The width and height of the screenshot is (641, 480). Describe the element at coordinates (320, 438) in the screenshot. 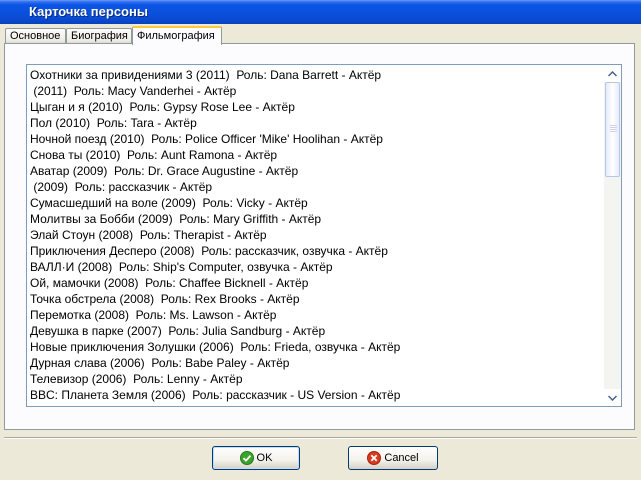

I see `footer-divider` at that location.